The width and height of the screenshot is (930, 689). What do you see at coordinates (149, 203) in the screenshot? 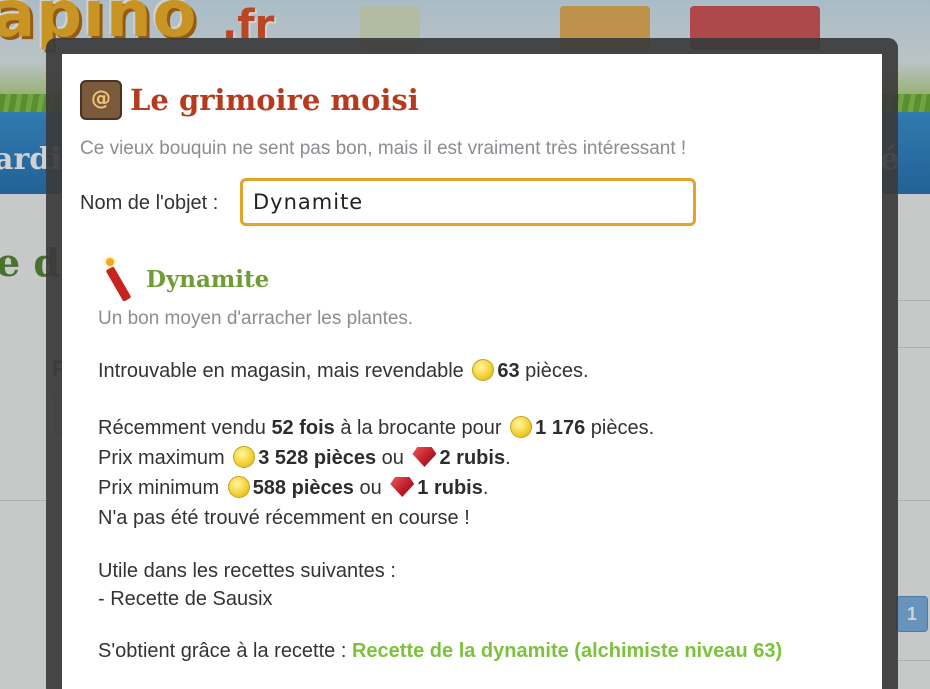
I see `object-name-label: Nom de l'objet :` at bounding box center [149, 203].